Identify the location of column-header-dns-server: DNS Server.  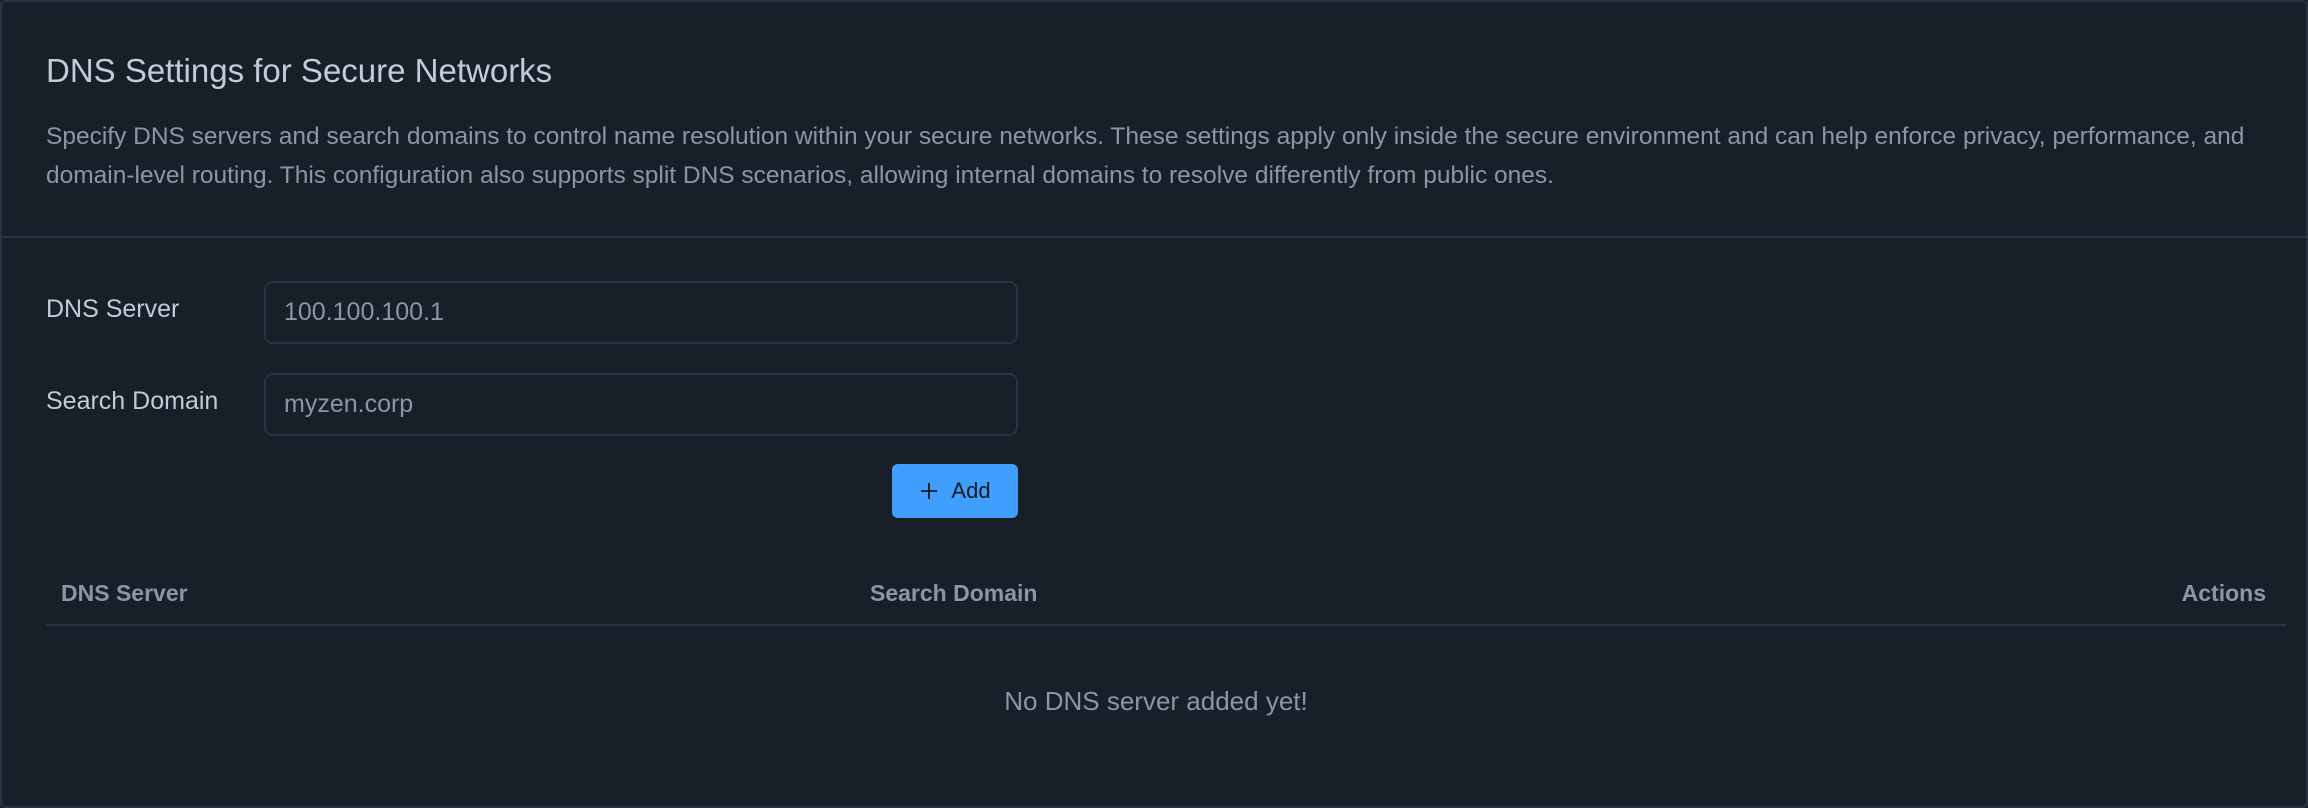
(124, 593).